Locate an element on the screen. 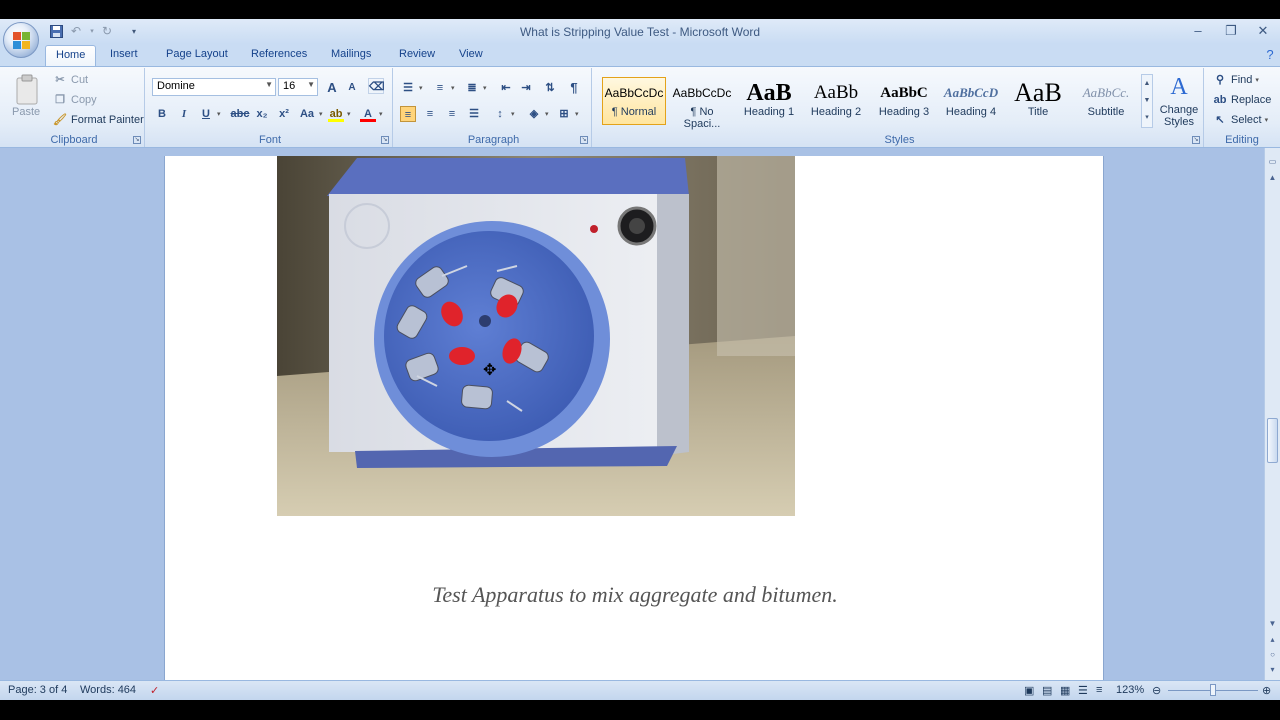  clear-formatting-button: ⌫ is located at coordinates (376, 86).